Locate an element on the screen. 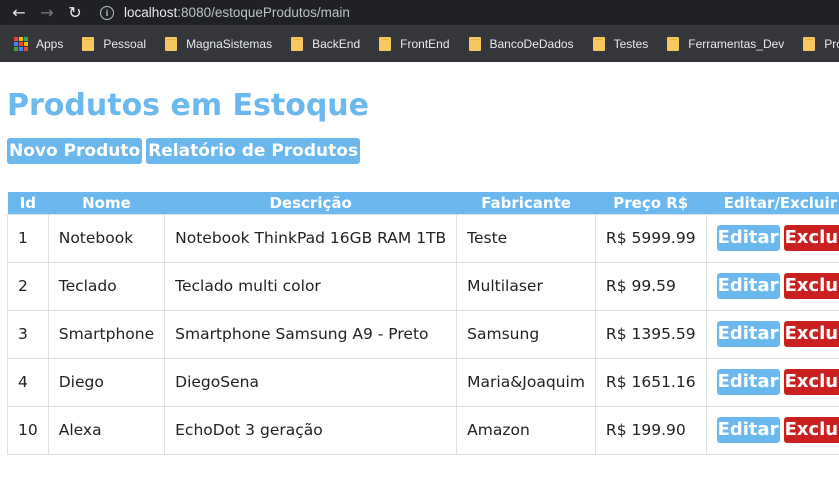 The image size is (839, 482). bookmark-ferramentas-dev: Ferramentas_Dev is located at coordinates (726, 43).